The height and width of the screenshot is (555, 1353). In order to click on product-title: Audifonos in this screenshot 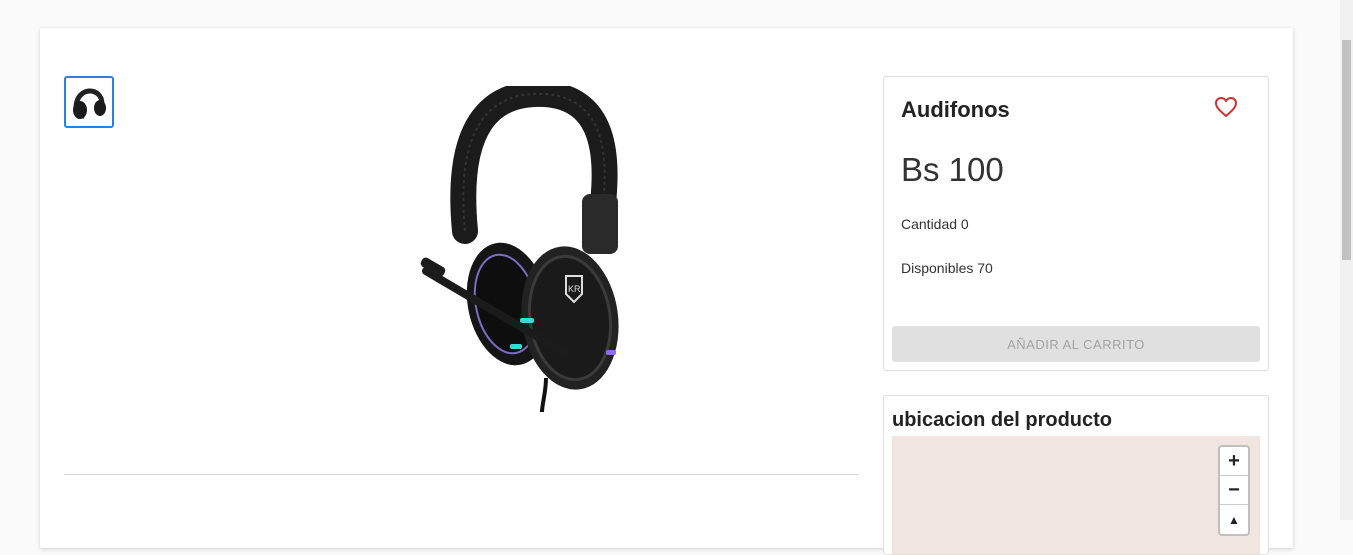, I will do `click(955, 109)`.